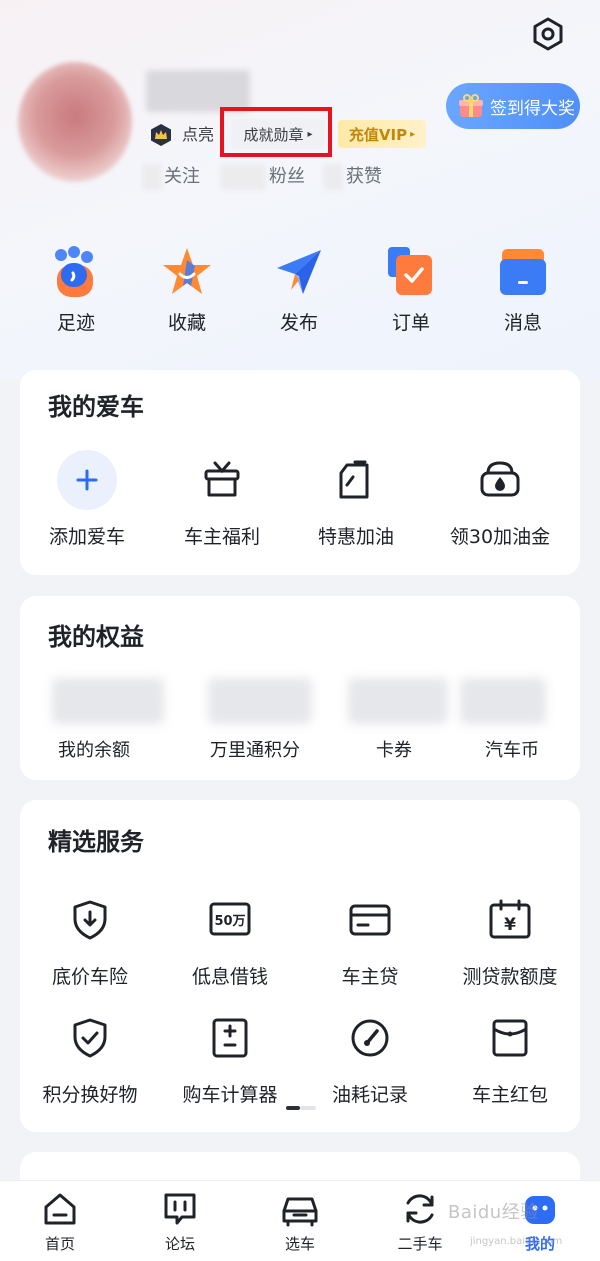 The image size is (600, 1261). I want to click on grid-label: 购车计算器, so click(230, 1095).